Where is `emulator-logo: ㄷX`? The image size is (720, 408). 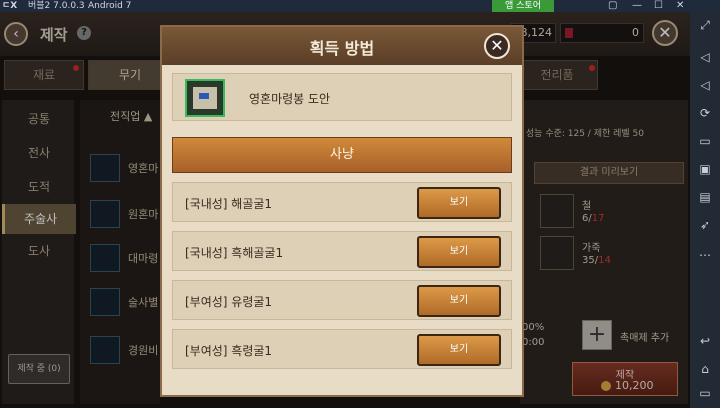 emulator-logo: ㄷX is located at coordinates (10, 6).